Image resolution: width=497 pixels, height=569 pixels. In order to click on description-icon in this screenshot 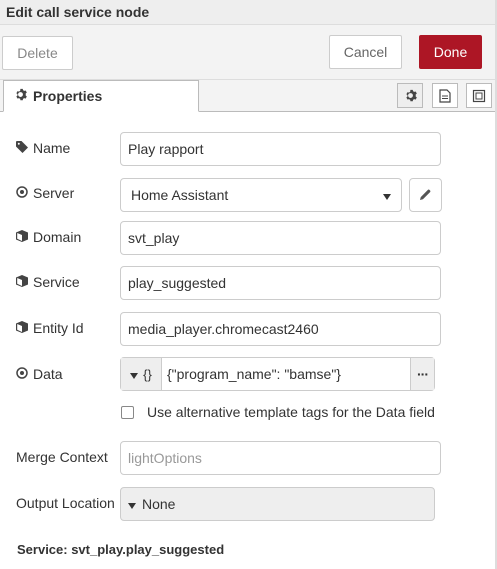, I will do `click(445, 95)`.